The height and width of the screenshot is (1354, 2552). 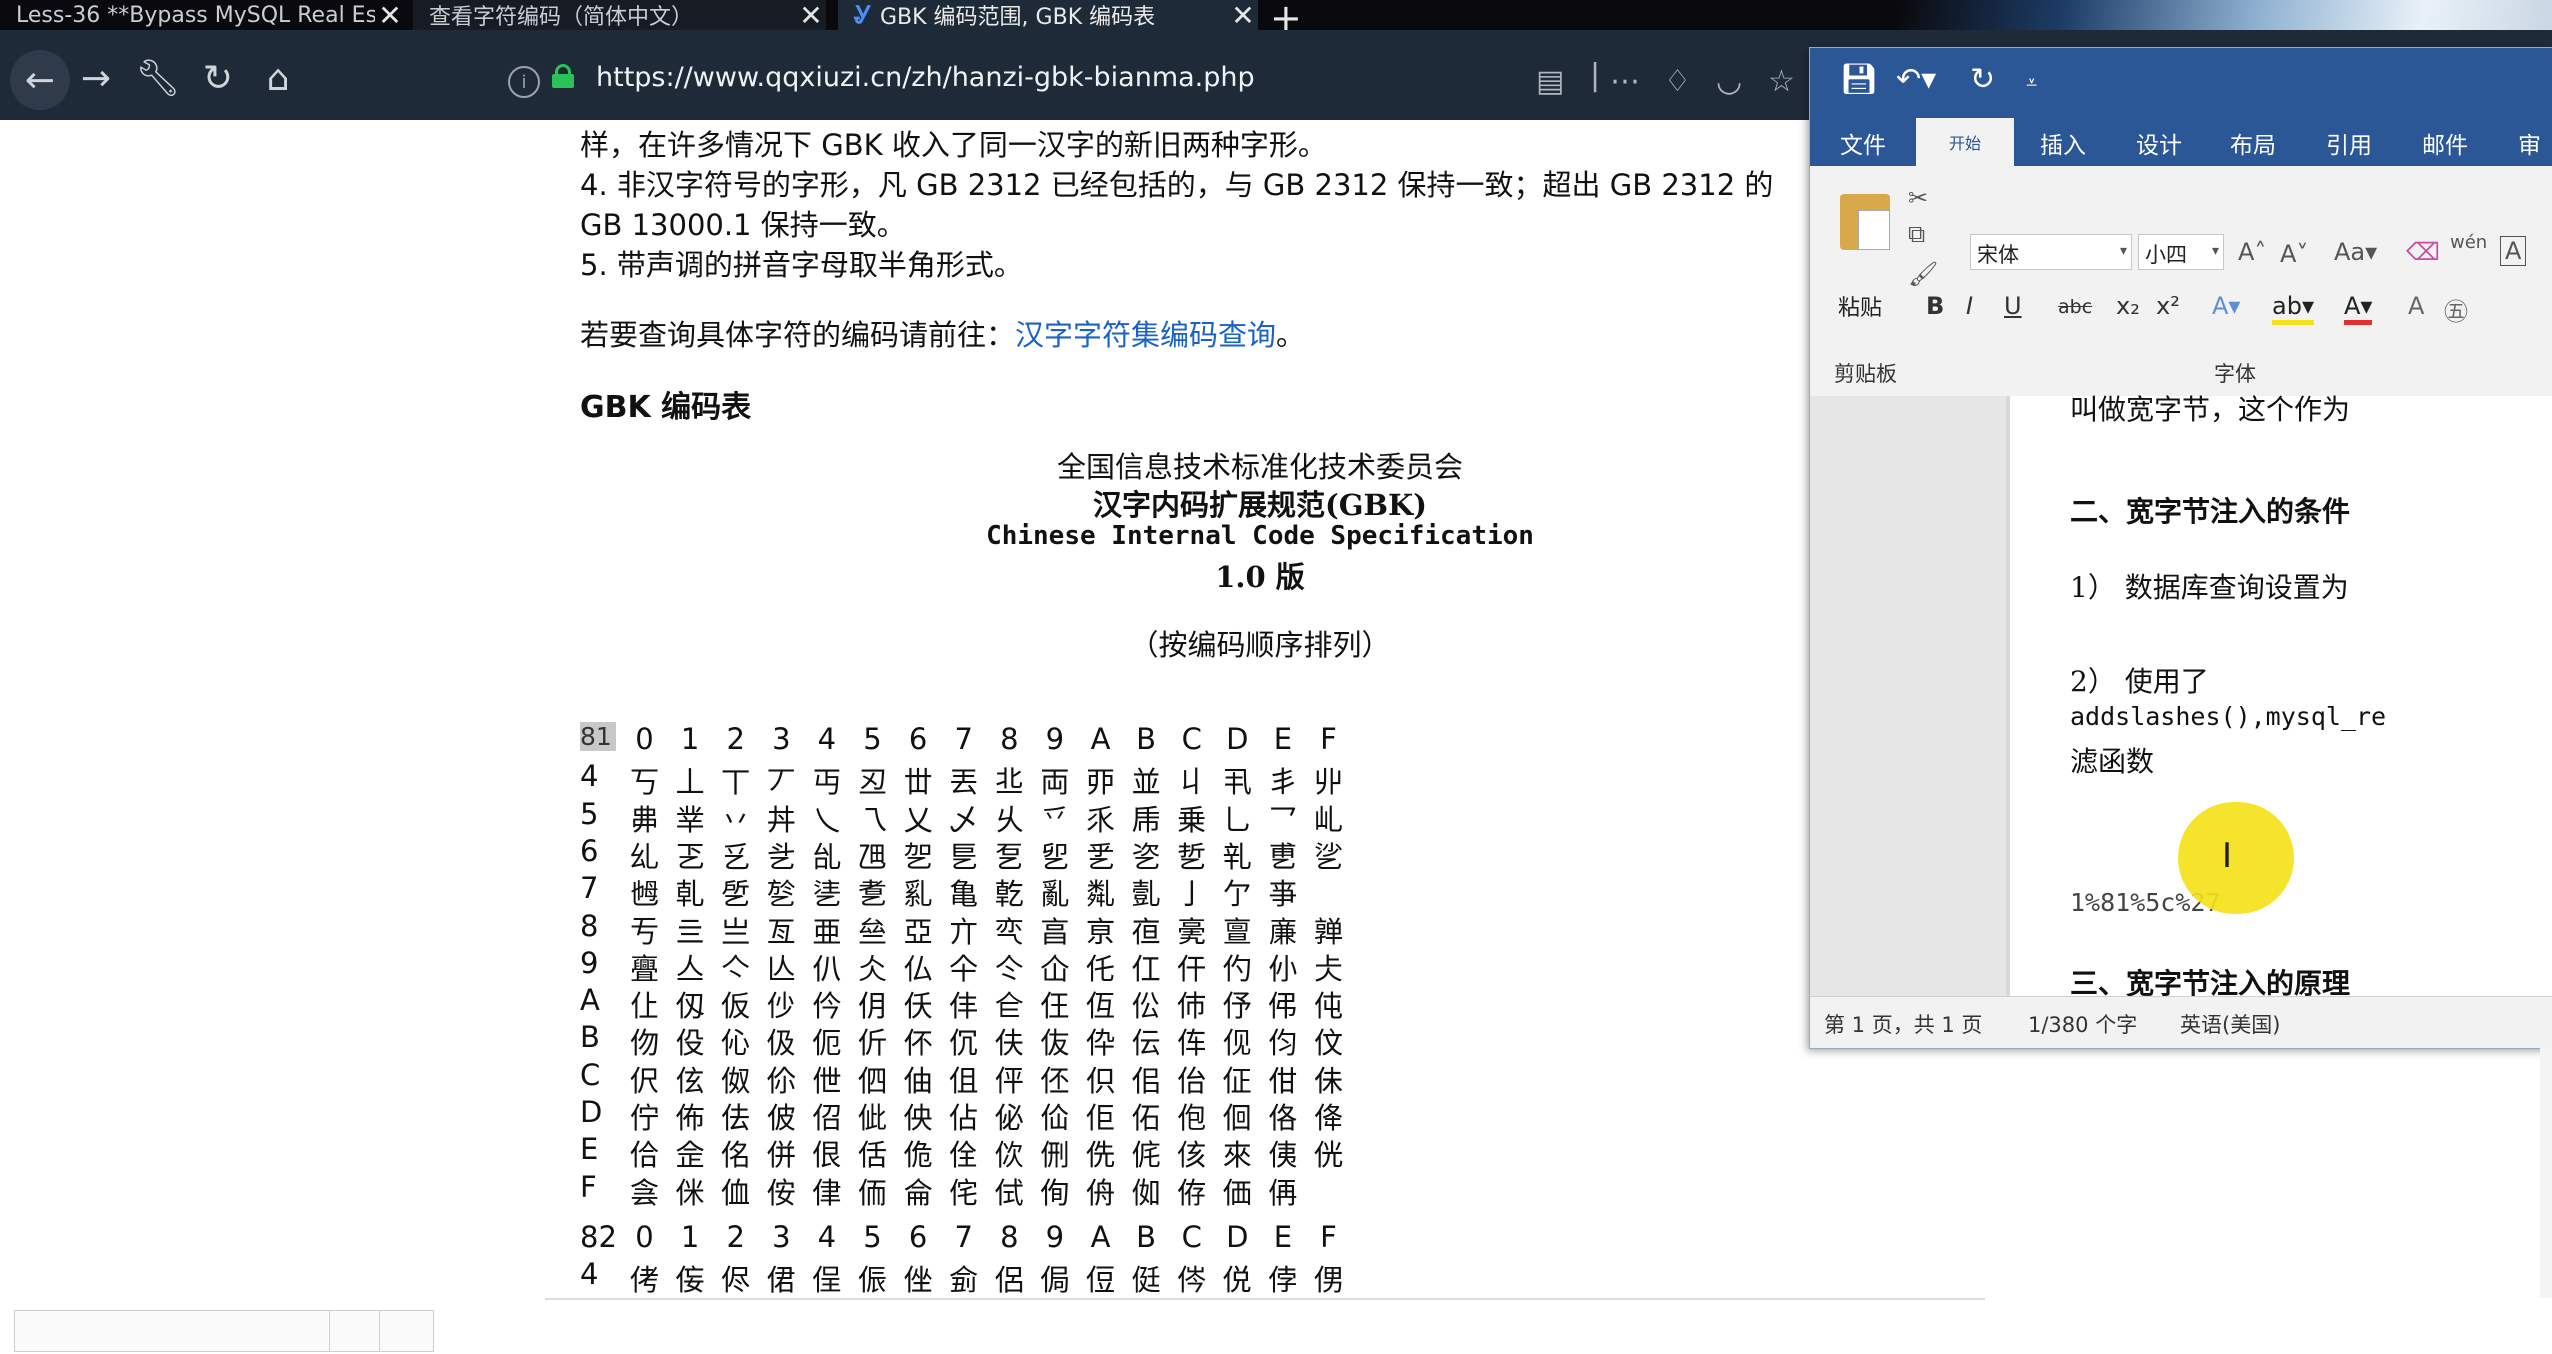 What do you see at coordinates (1923, 274) in the screenshot?
I see `format-painter-icon: 🖌︎` at bounding box center [1923, 274].